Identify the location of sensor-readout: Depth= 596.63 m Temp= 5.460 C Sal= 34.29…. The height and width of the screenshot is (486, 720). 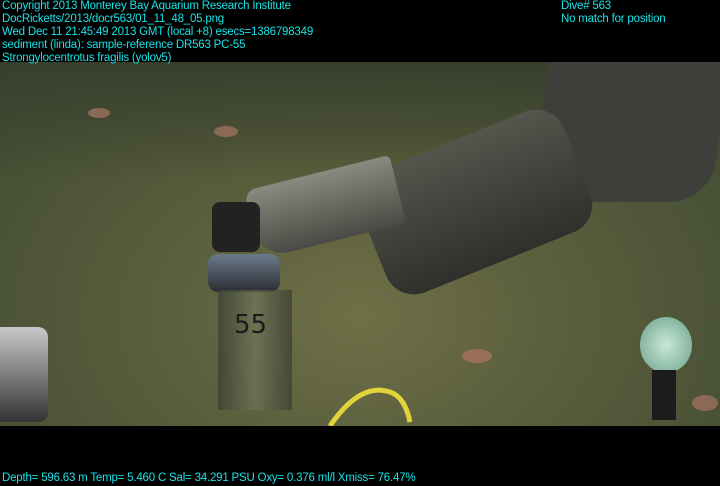
(209, 478).